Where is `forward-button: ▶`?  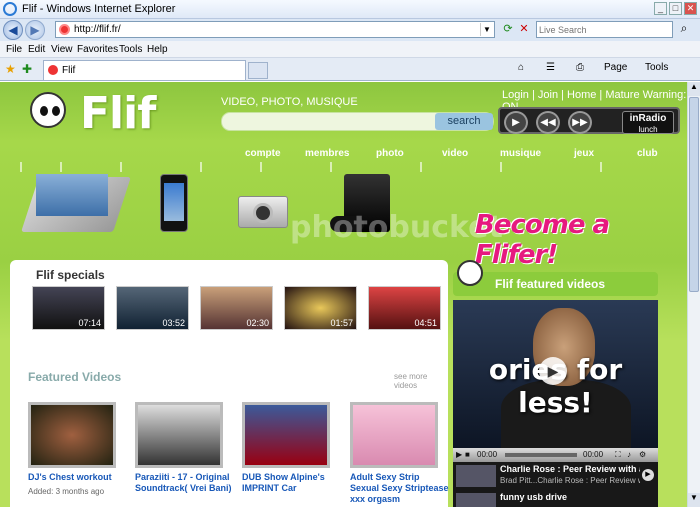
forward-button: ▶ is located at coordinates (35, 30).